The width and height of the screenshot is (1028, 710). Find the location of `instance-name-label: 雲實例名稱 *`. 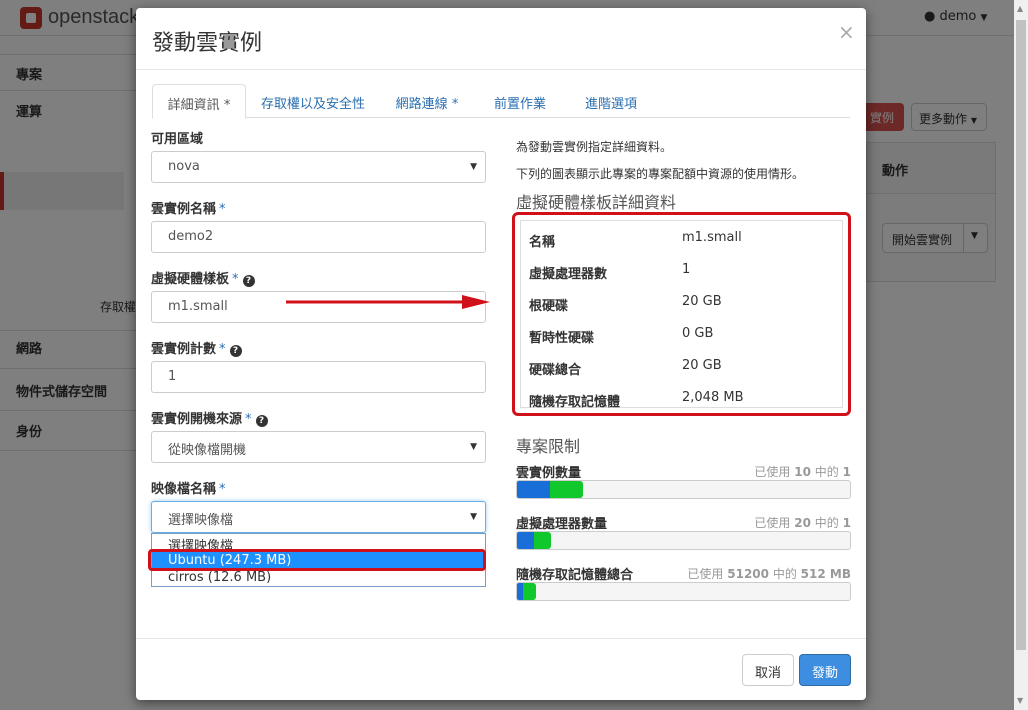

instance-name-label: 雲實例名稱 * is located at coordinates (188, 207).